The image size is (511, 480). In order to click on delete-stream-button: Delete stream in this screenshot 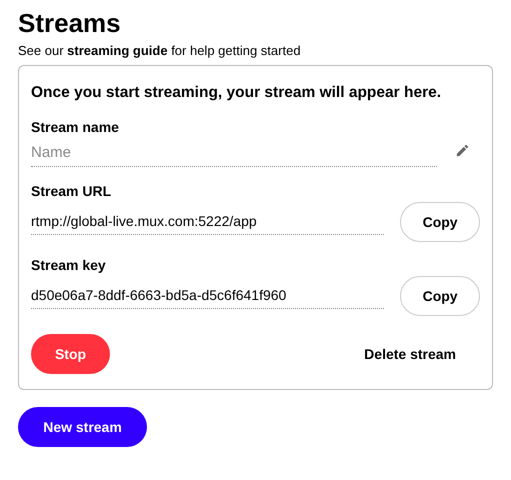, I will do `click(410, 354)`.